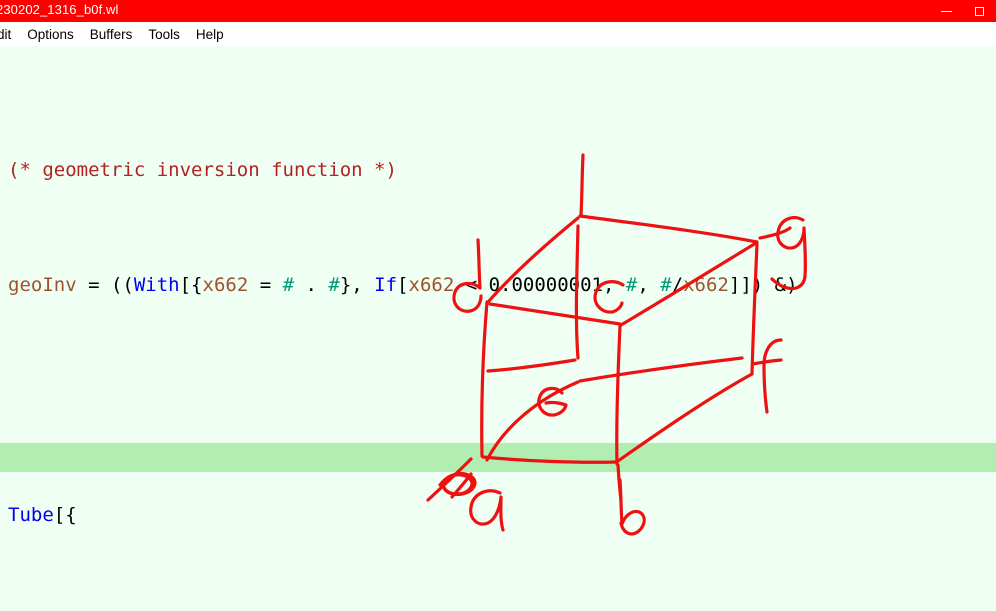  Describe the element at coordinates (59, 9) in the screenshot. I see `window-title: 230202_1316_b0f.wl` at that location.